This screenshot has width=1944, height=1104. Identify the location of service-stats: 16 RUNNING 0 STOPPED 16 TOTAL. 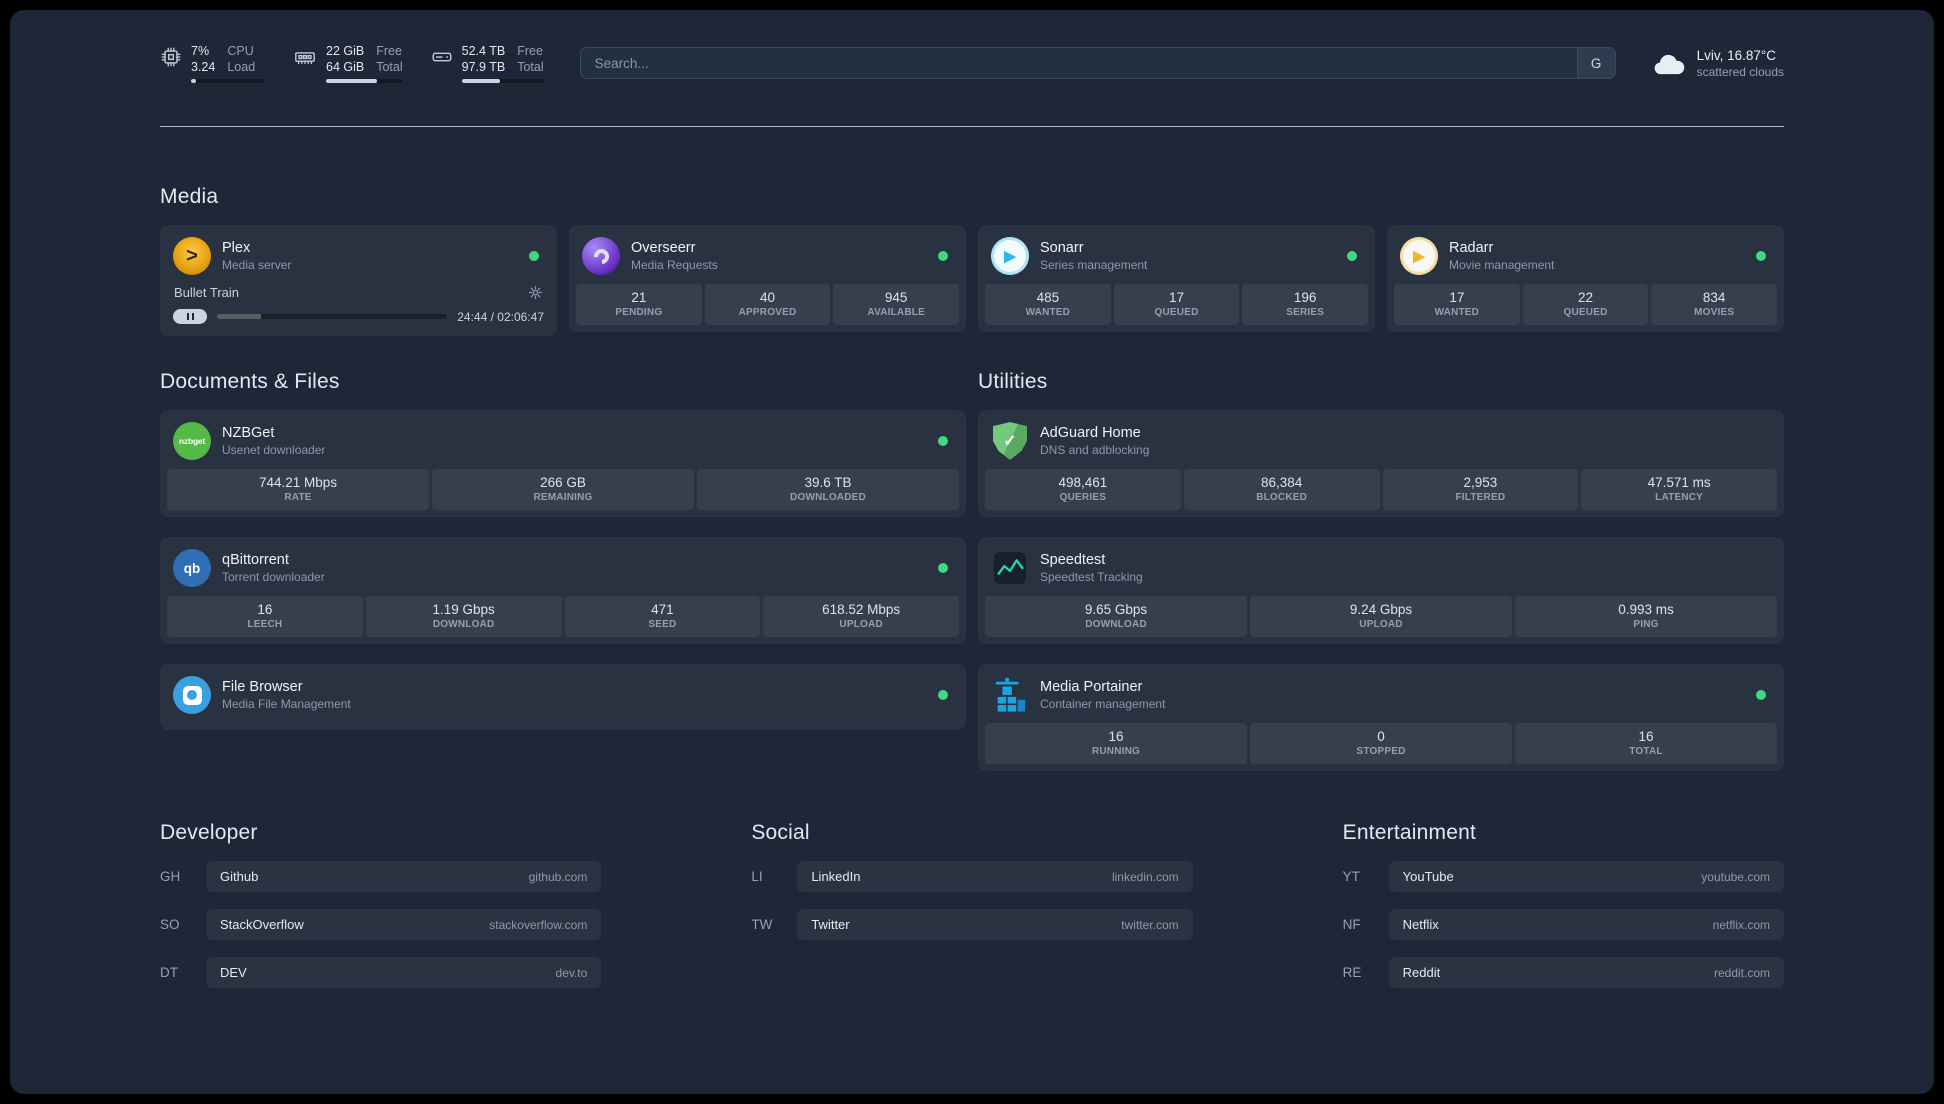
(1381, 743).